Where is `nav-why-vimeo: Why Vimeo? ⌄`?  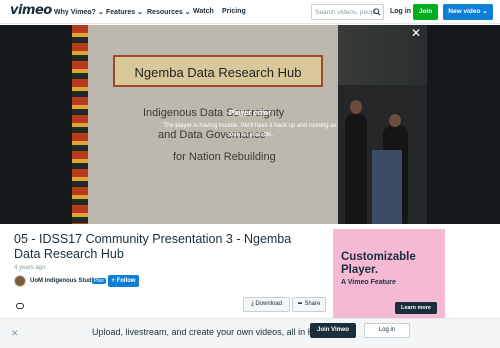
nav-why-vimeo: Why Vimeo? ⌄ is located at coordinates (79, 12).